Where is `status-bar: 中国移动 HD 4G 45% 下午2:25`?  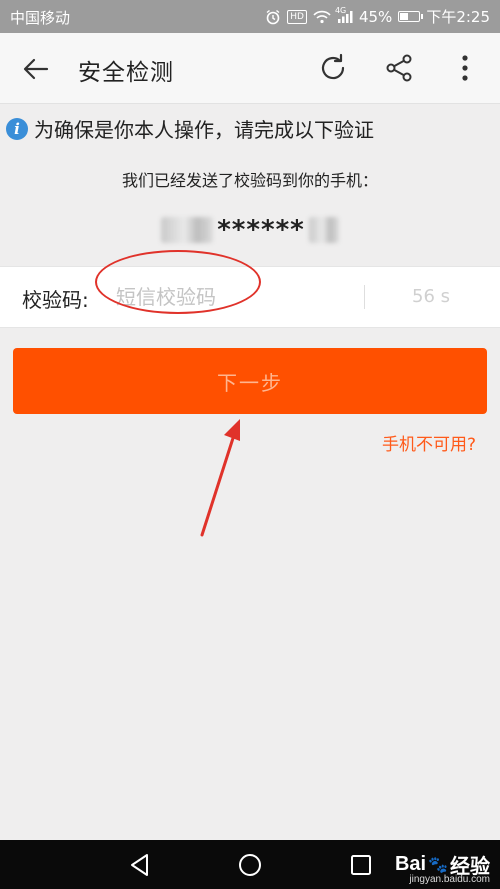 status-bar: 中国移动 HD 4G 45% 下午2:25 is located at coordinates (250, 16).